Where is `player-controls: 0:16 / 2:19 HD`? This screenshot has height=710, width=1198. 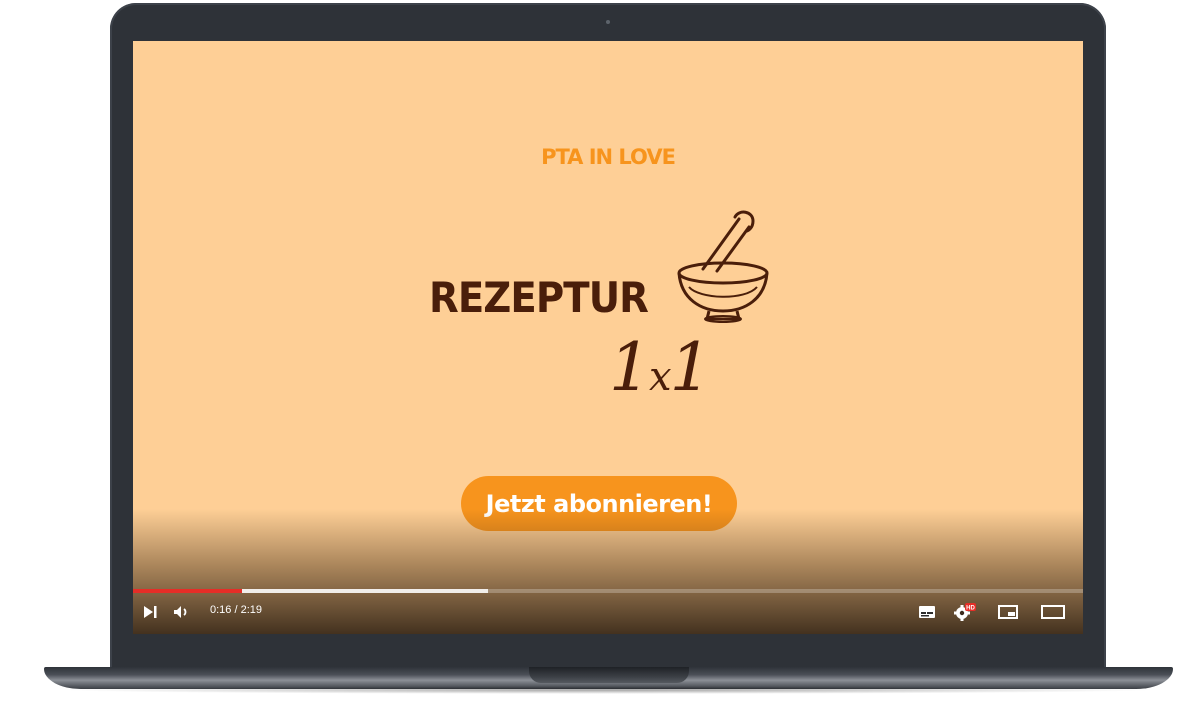
player-controls: 0:16 / 2:19 HD is located at coordinates (608, 612).